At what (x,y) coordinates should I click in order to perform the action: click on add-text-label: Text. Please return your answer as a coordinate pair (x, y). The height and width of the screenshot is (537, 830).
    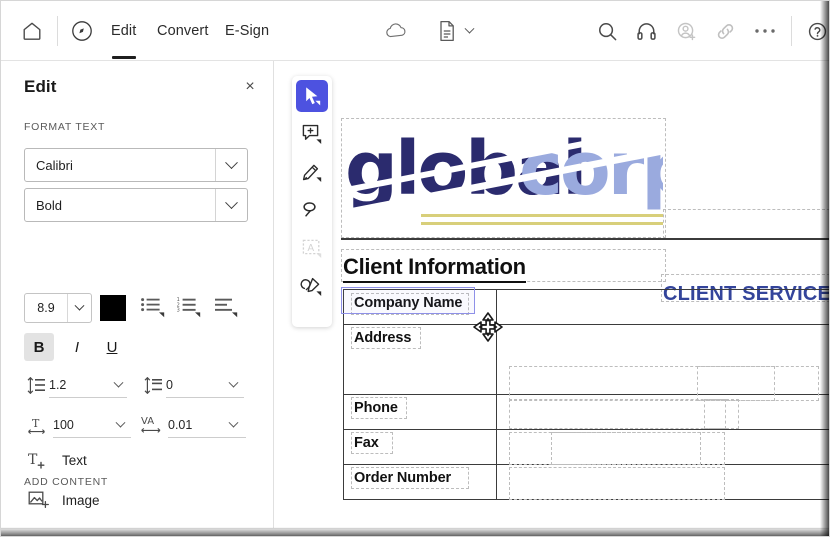
    Looking at the image, I should click on (74, 460).